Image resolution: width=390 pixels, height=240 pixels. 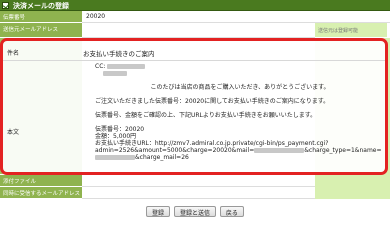 I want to click on note-text: 送信元は登録可能, so click(x=338, y=31).